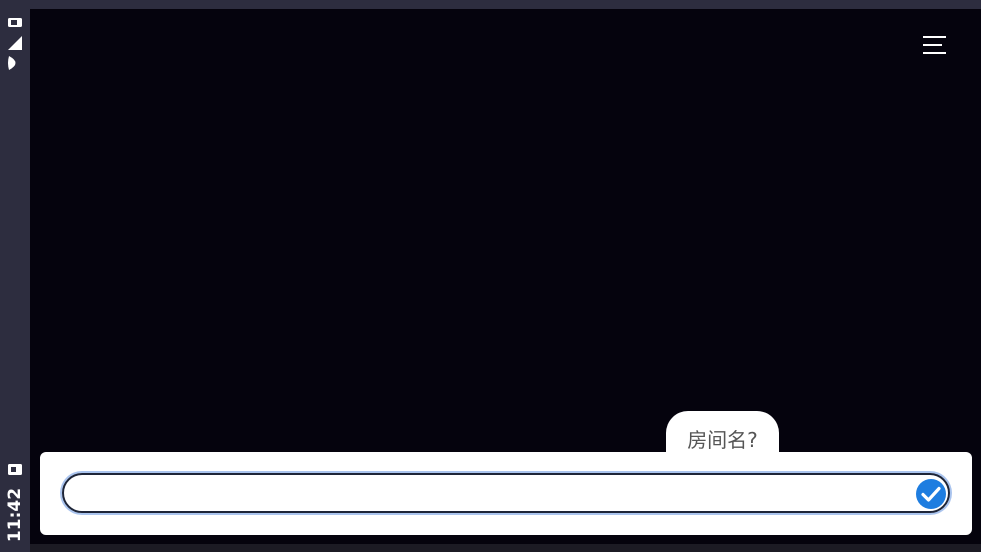 This screenshot has height=552, width=981. I want to click on screenshot-icon, so click(15, 469).